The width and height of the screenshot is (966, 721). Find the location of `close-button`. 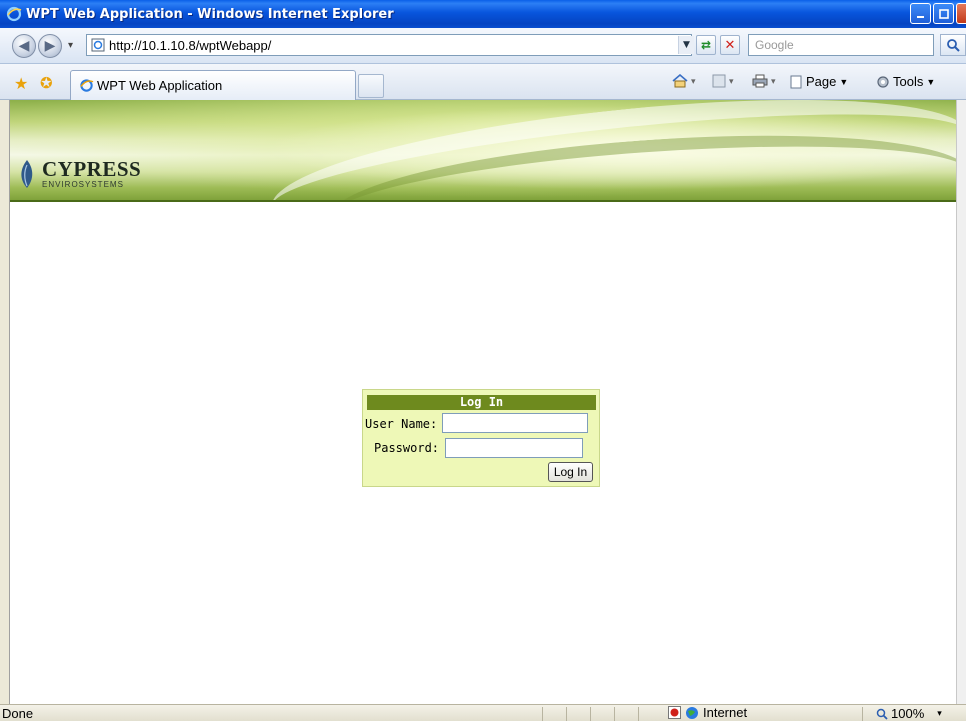

close-button is located at coordinates (961, 13).